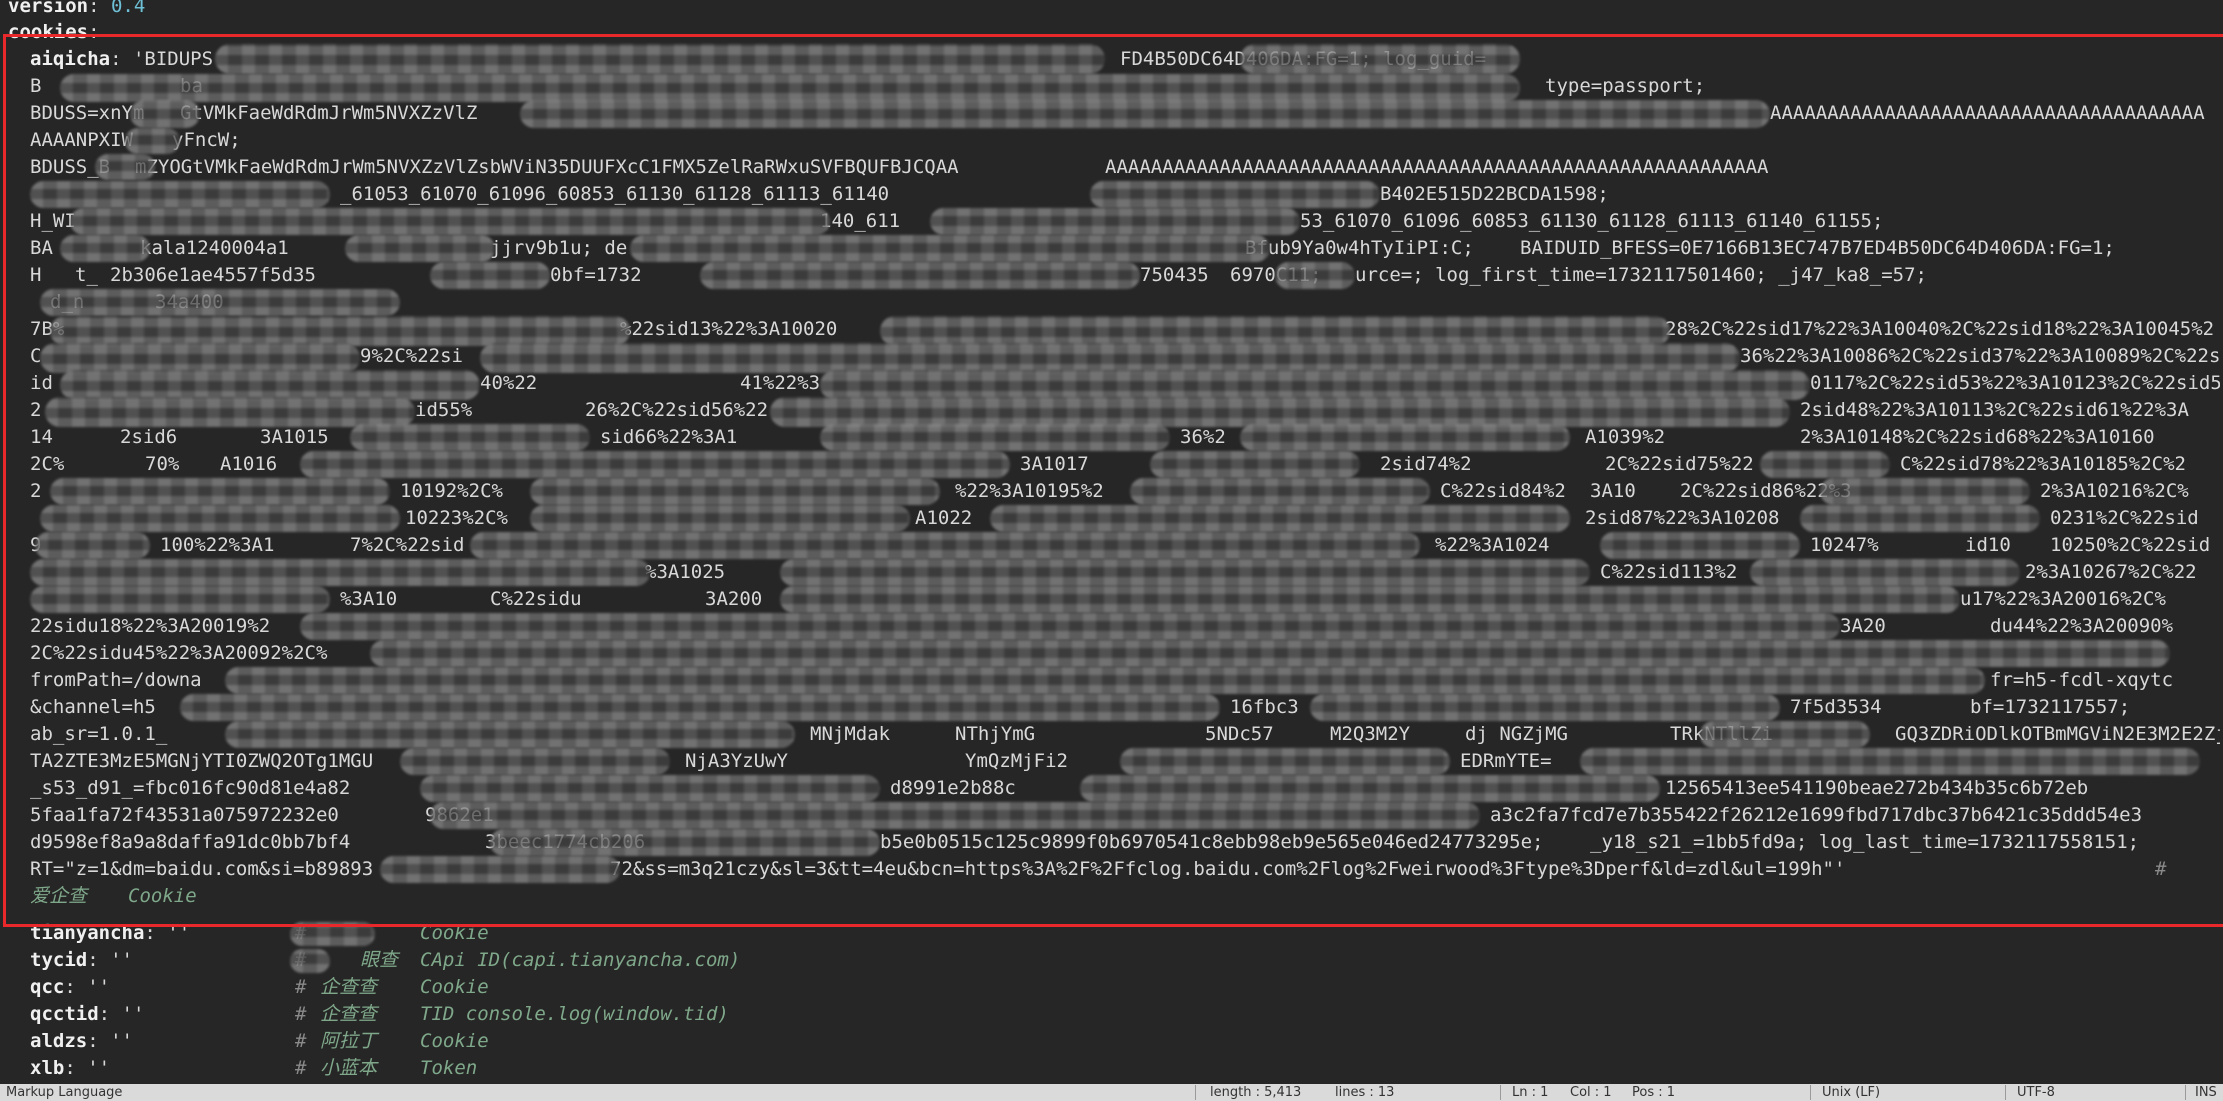  Describe the element at coordinates (2036, 1092) in the screenshot. I see `encoding-indicator: UTF-8` at that location.